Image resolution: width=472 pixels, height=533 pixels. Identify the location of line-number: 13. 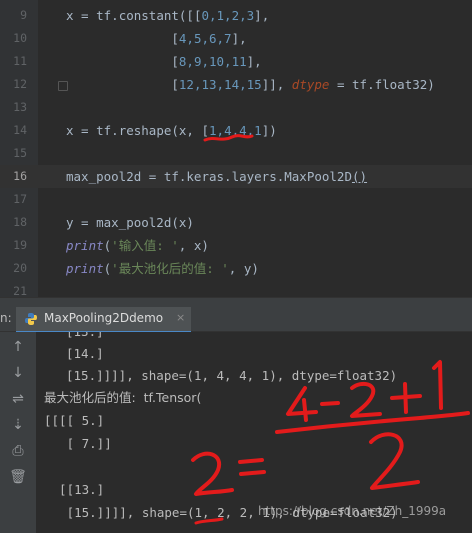
(20, 107).